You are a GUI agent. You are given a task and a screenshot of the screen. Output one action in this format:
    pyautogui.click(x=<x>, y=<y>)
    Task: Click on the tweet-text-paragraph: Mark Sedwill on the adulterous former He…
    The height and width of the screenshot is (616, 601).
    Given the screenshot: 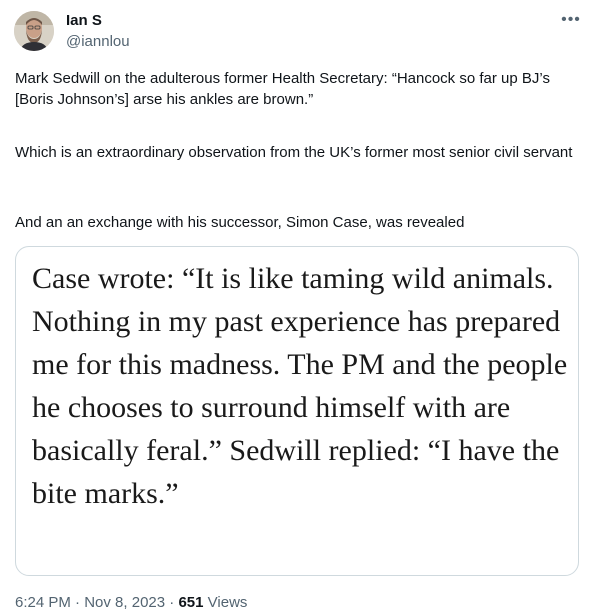 What is the action you would take?
    pyautogui.click(x=282, y=89)
    